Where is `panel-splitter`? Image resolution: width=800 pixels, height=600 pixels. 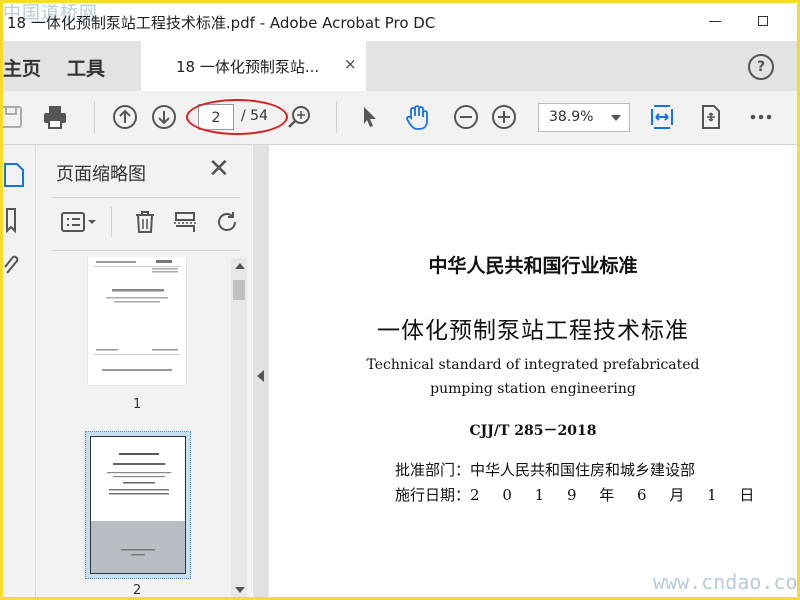 panel-splitter is located at coordinates (261, 371).